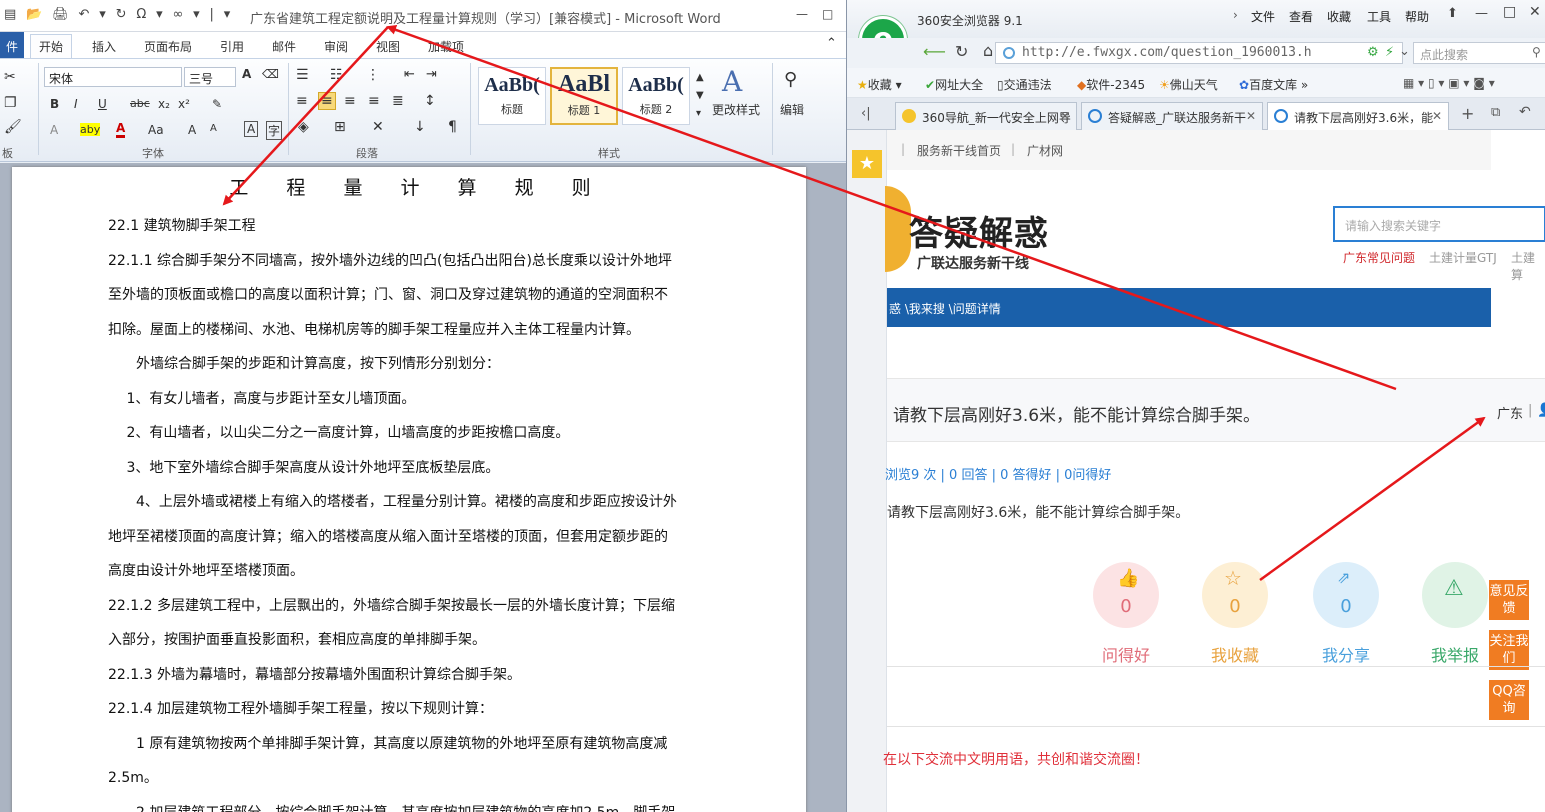  What do you see at coordinates (433, 226) in the screenshot?
I see `document-line: 22.1 建筑物脚手架工程` at bounding box center [433, 226].